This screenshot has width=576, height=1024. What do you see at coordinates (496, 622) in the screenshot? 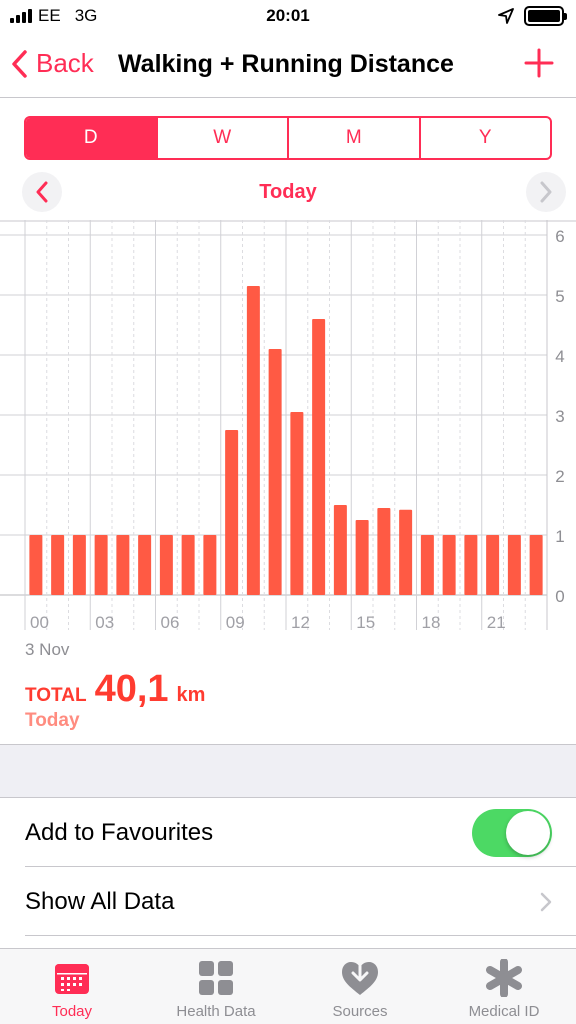
I see `x-tick-label: 21` at bounding box center [496, 622].